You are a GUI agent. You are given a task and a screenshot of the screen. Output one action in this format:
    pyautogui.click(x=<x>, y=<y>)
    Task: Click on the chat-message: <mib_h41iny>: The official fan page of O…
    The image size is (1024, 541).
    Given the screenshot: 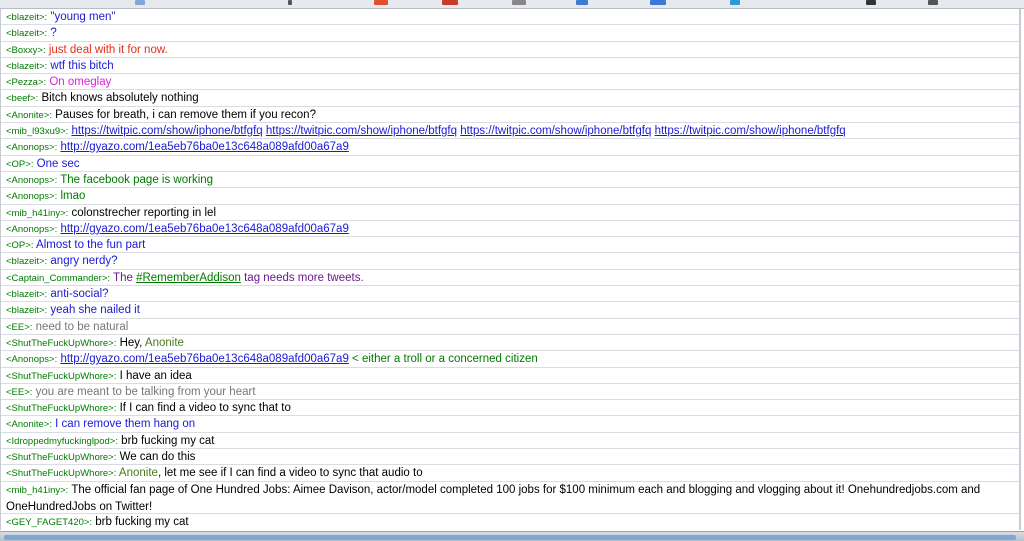 What is the action you would take?
    pyautogui.click(x=510, y=498)
    